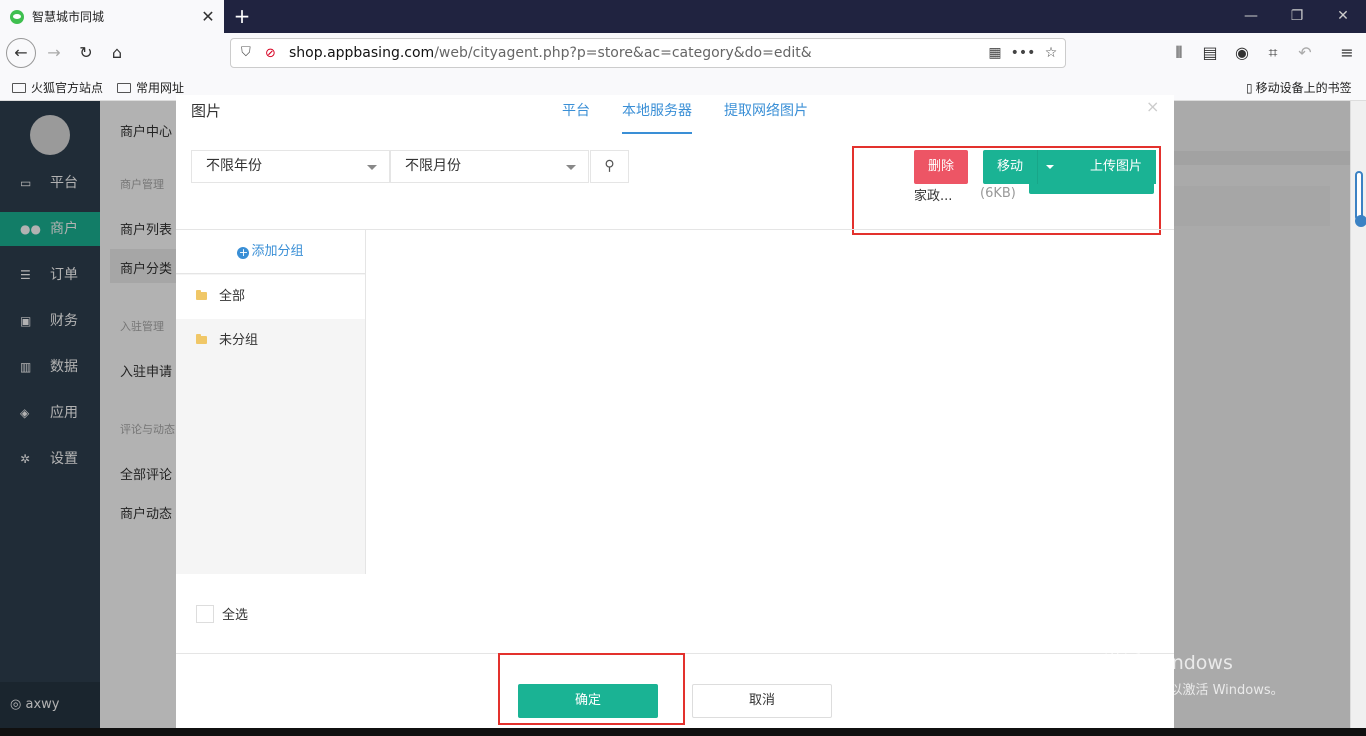  I want to click on shield-icon: ⛉, so click(248, 53).